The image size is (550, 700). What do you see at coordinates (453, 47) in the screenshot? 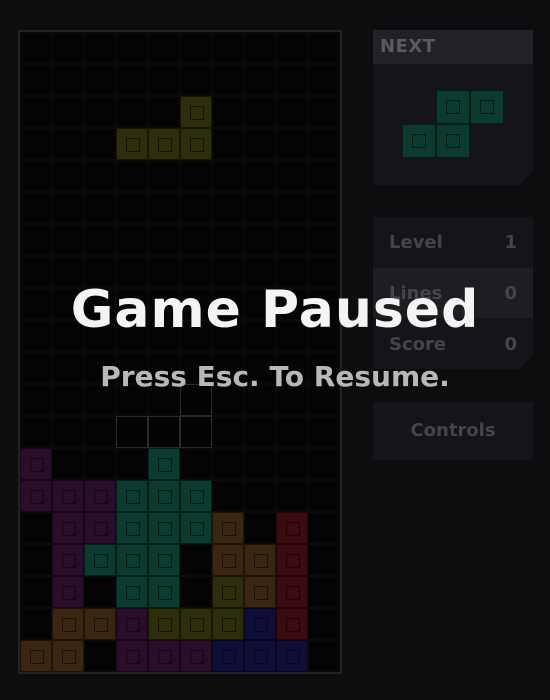
I see `next-label: NEXT` at bounding box center [453, 47].